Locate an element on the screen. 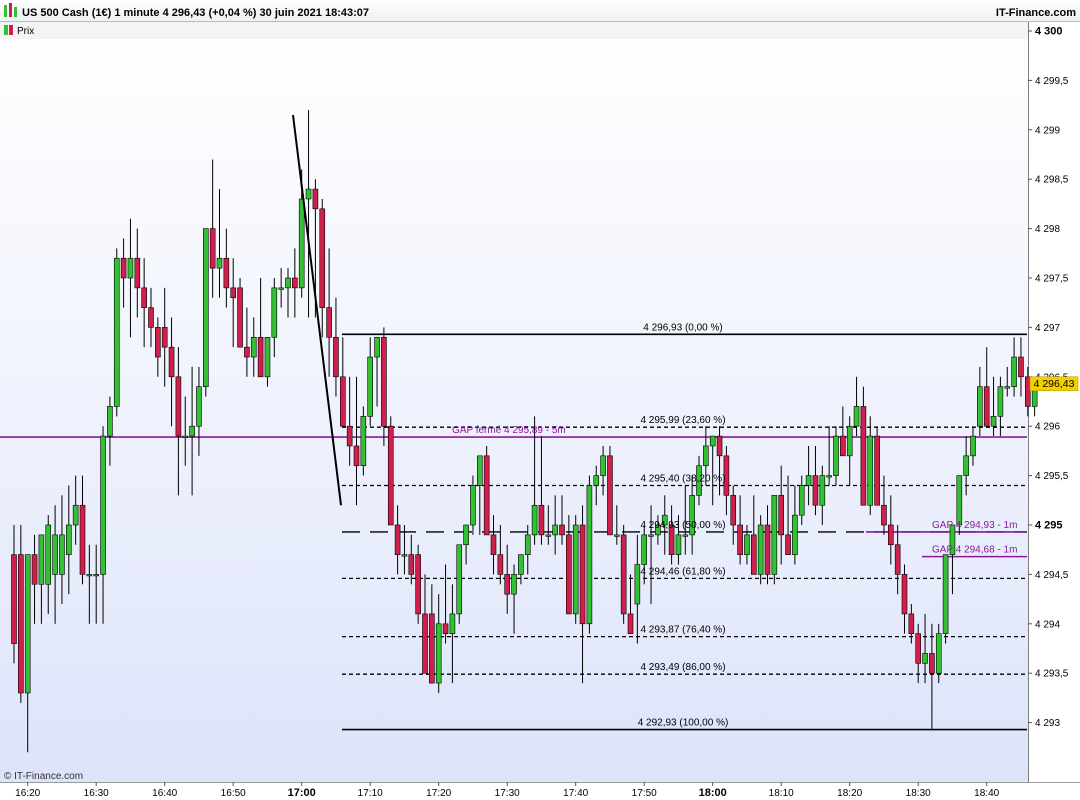 The width and height of the screenshot is (1080, 800). x-tick-label: 17:40 is located at coordinates (575, 793).